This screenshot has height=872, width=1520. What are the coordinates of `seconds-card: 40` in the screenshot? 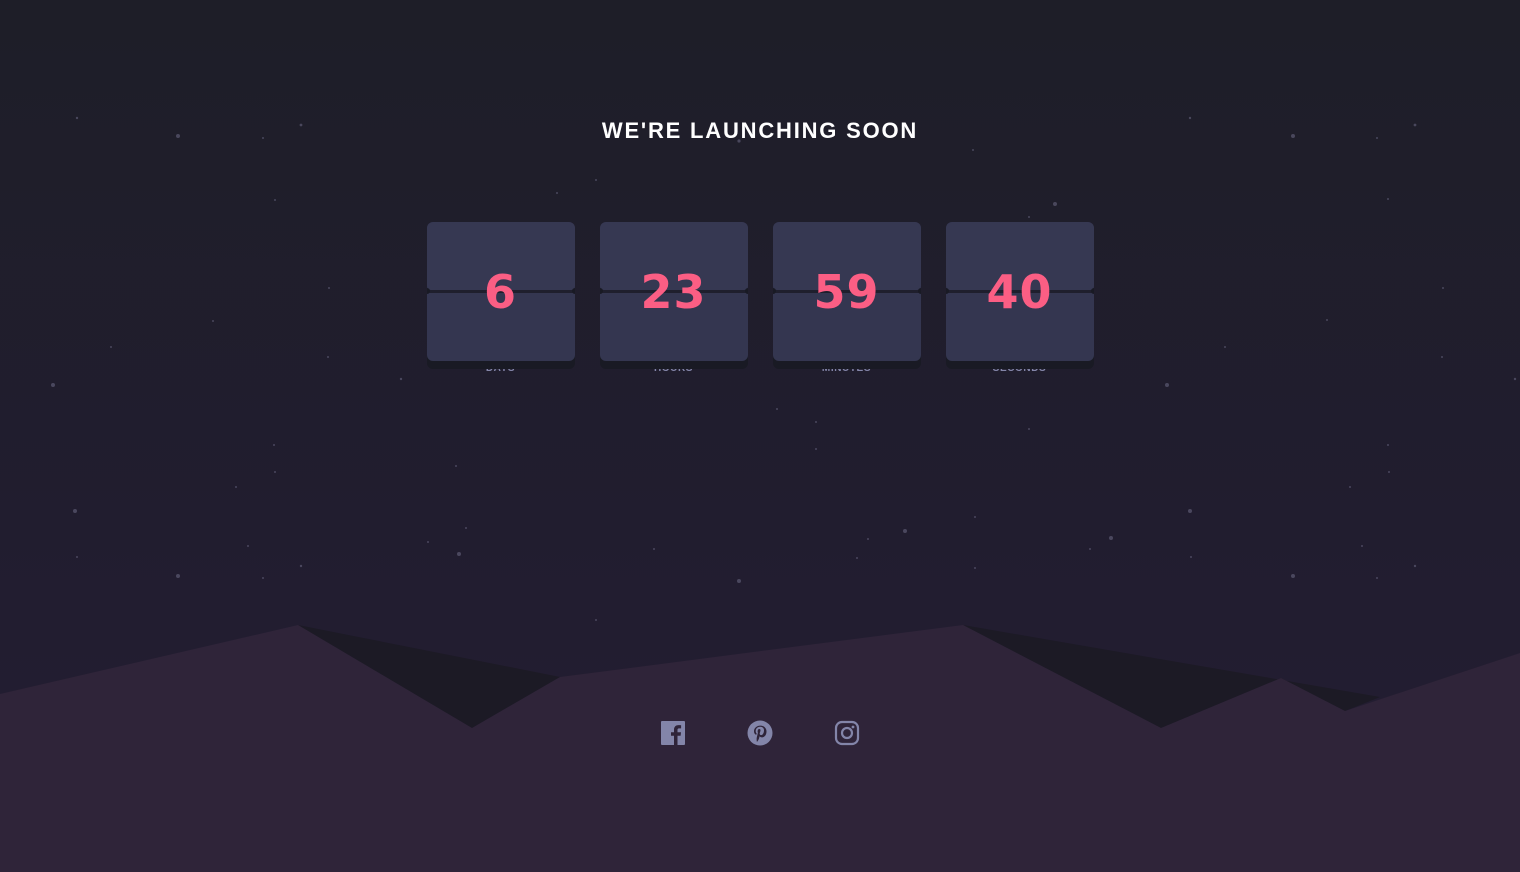 It's located at (1019, 291).